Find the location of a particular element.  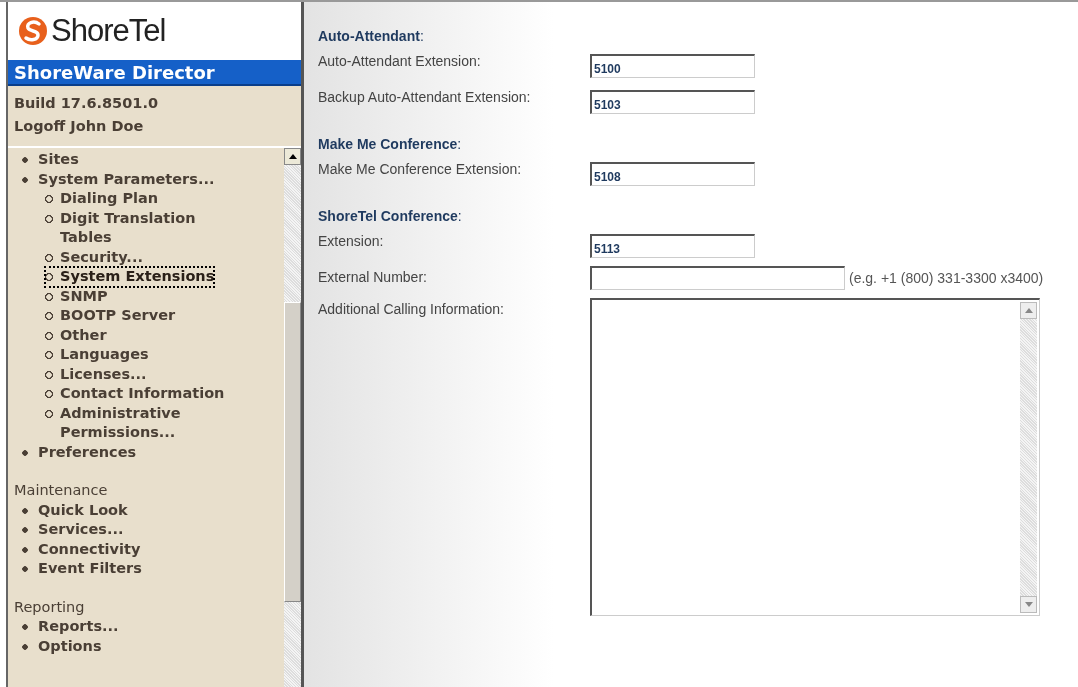

input-field: 5113 is located at coordinates (672, 246).